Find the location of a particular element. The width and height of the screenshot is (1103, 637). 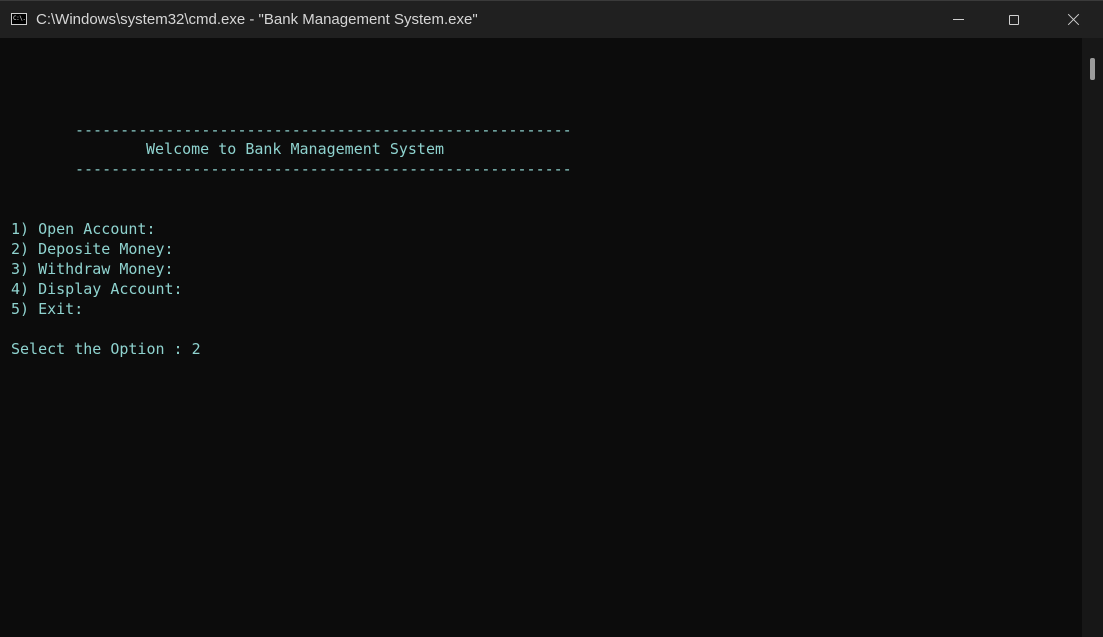

menu-item-exit: 5) Exit: is located at coordinates (47, 309).